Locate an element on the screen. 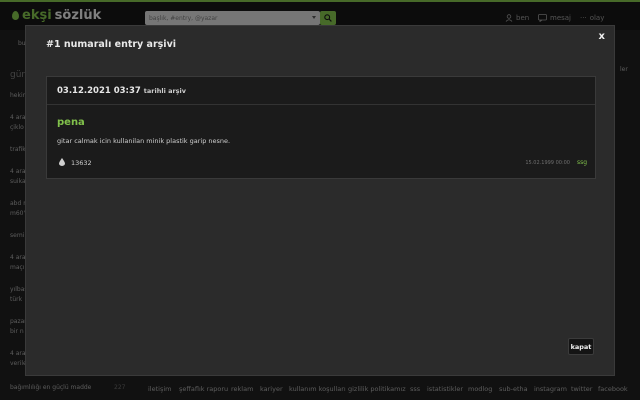 The image size is (640, 400). archive-date-suffix: tarihli arşiv is located at coordinates (164, 91).